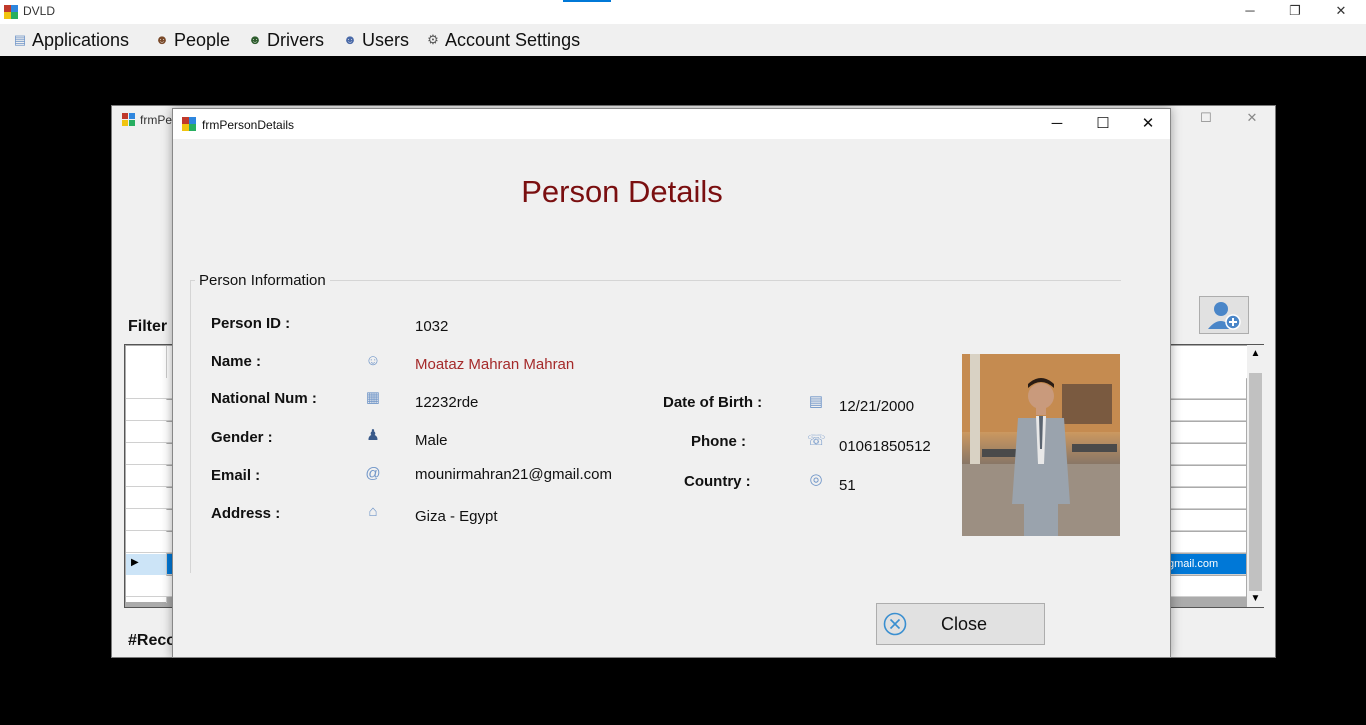  I want to click on date-of-birth-label: Date of Birth :, so click(713, 402).